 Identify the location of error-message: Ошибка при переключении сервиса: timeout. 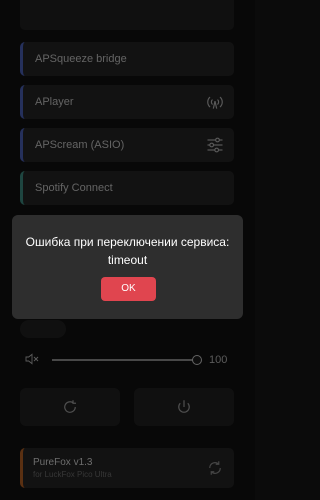
(127, 251).